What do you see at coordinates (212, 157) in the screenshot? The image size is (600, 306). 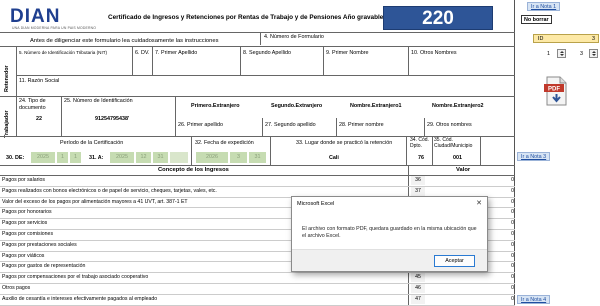 I see `fecha-year-field: 2026` at bounding box center [212, 157].